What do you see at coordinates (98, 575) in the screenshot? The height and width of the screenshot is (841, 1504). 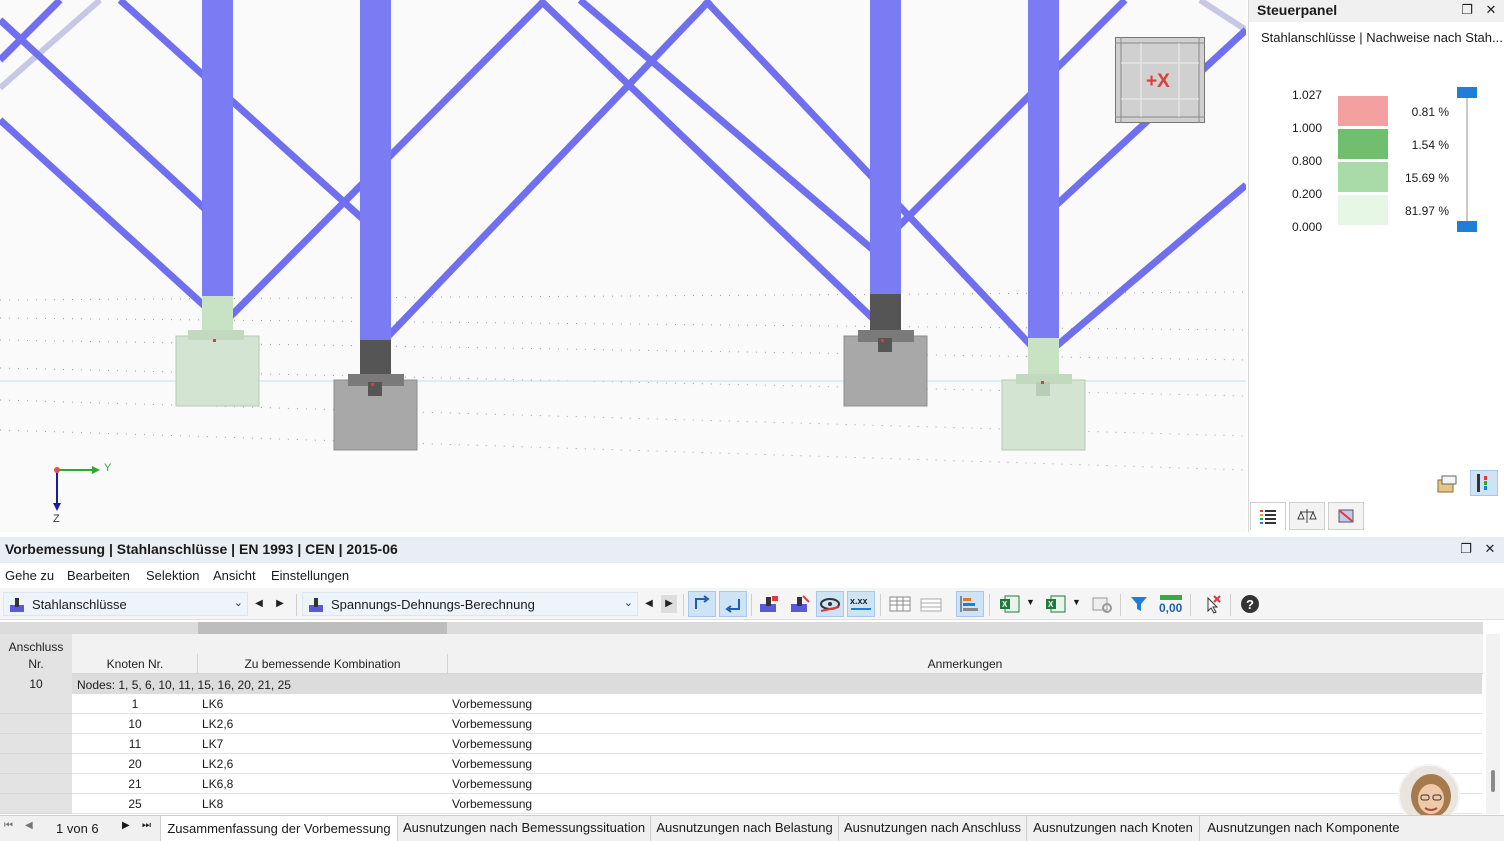 I see `menu-item-edit: Bearbeiten` at bounding box center [98, 575].